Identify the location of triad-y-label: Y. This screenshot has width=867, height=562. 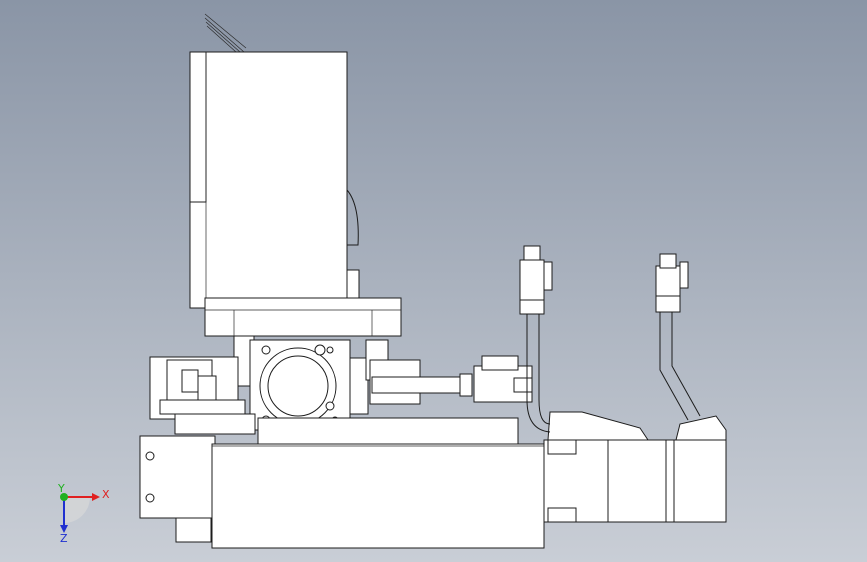
(61, 488).